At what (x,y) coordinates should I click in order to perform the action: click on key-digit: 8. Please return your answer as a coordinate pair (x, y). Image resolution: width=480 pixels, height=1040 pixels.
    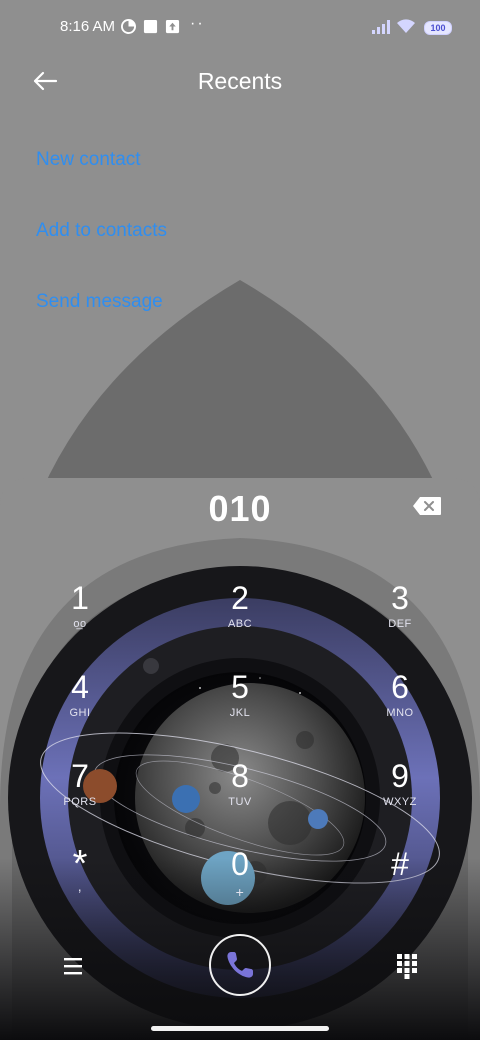
    Looking at the image, I should click on (240, 776).